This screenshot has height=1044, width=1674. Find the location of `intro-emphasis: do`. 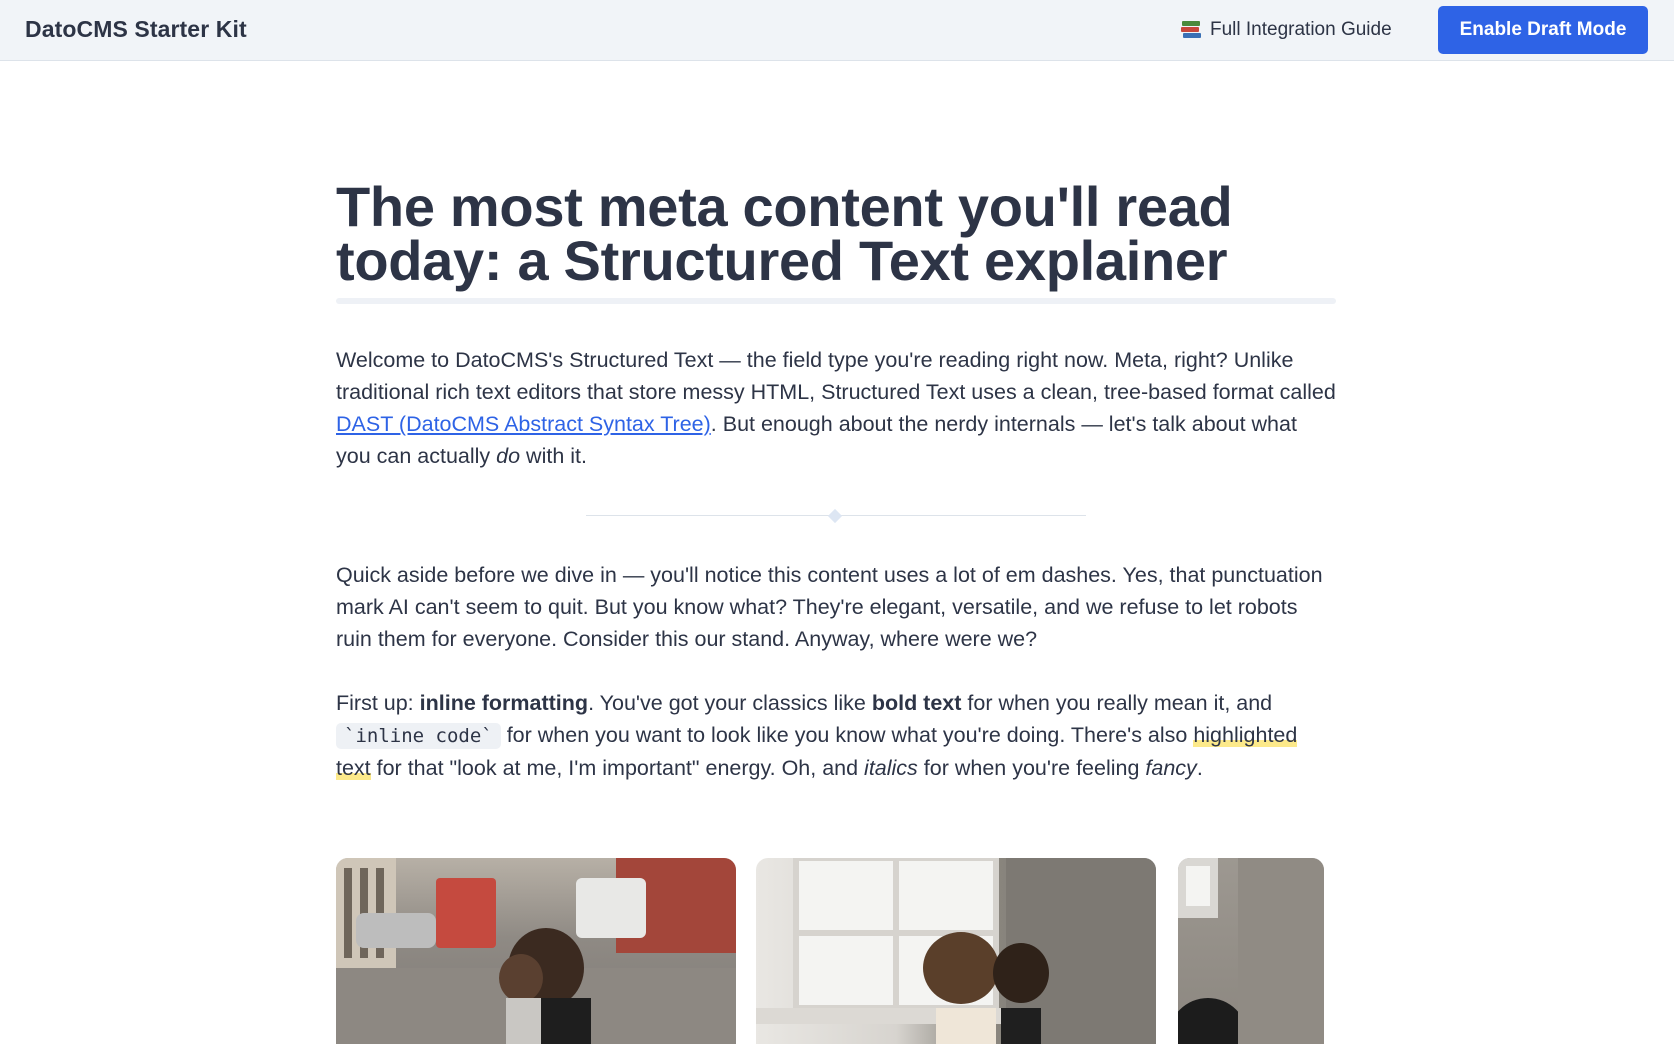

intro-emphasis: do is located at coordinates (508, 456).